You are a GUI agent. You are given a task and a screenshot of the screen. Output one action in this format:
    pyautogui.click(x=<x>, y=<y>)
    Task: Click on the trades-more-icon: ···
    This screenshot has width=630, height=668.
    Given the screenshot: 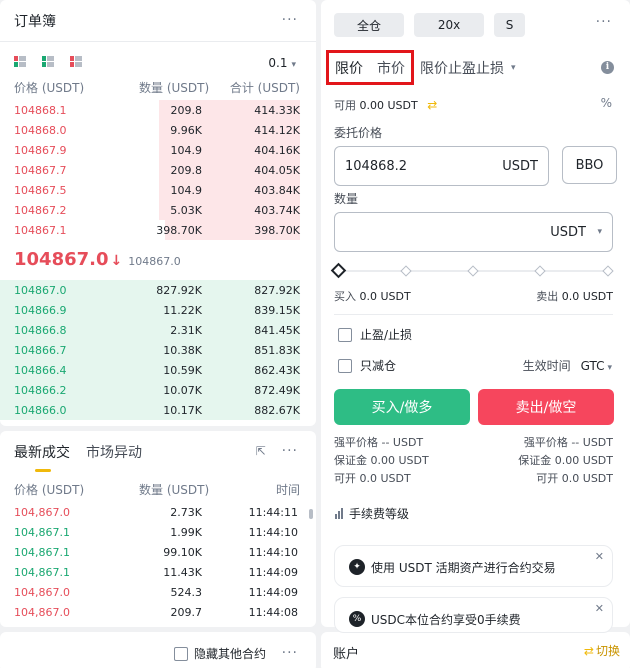 What is the action you would take?
    pyautogui.click(x=290, y=451)
    